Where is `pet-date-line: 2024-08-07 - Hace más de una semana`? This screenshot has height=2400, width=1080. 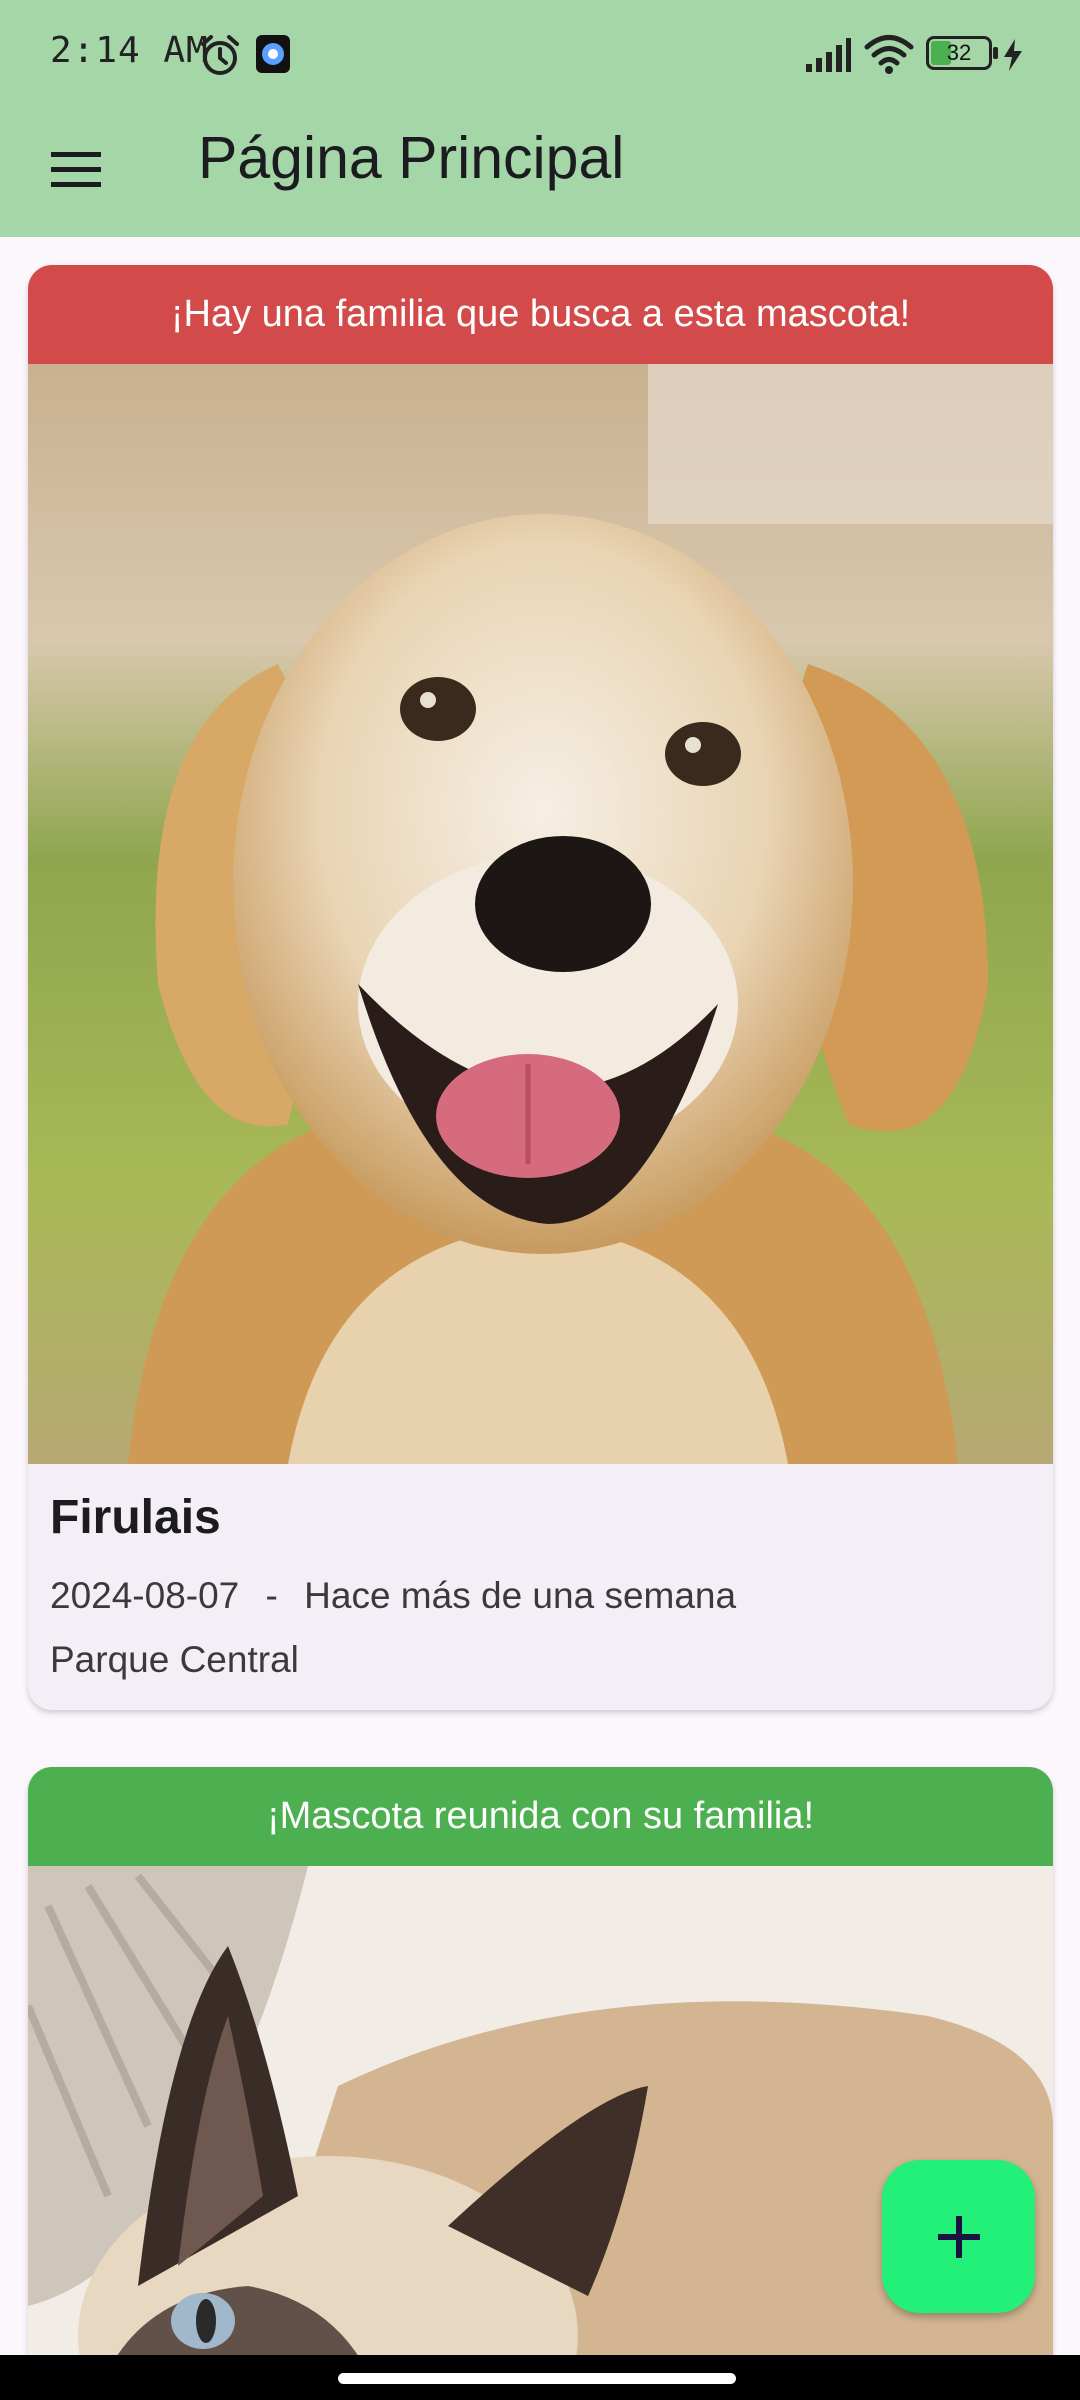 pet-date-line: 2024-08-07 - Hace más de una semana is located at coordinates (540, 1596).